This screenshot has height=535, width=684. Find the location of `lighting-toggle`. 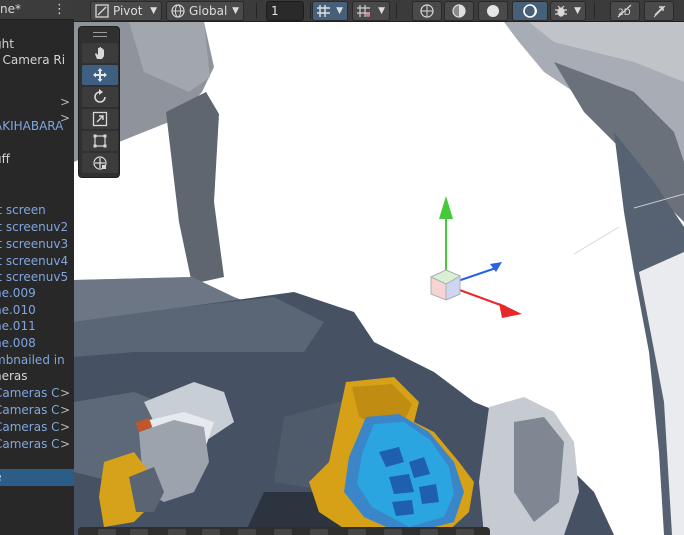

lighting-toggle is located at coordinates (659, 11).